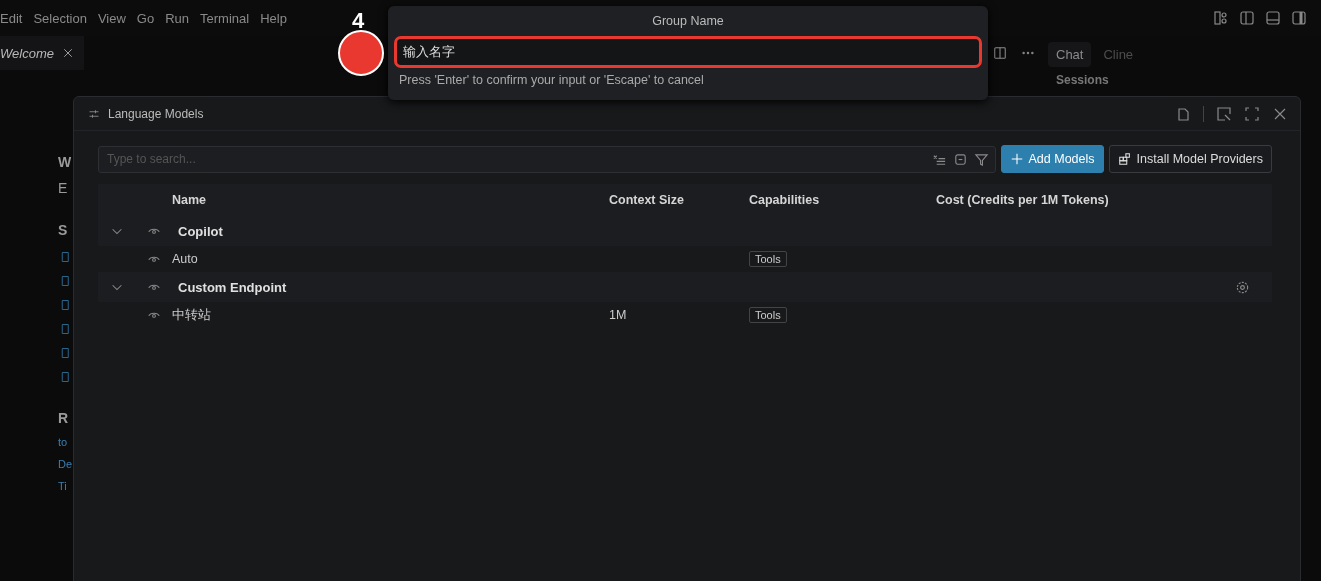  I want to click on collapse-icon, so click(960, 159).